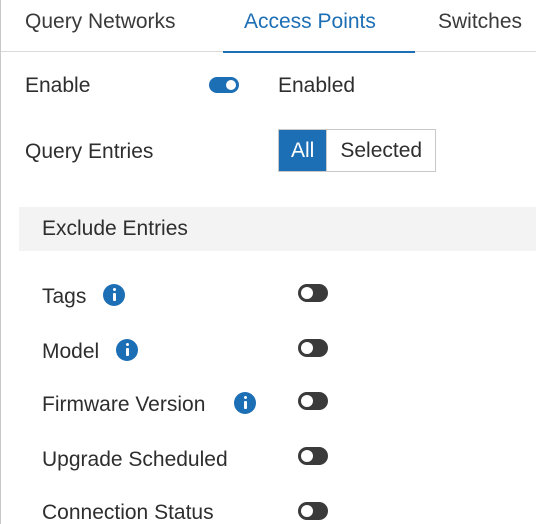 This screenshot has height=524, width=536. Describe the element at coordinates (124, 404) in the screenshot. I see `exclude-firmware-version-label: Firmware Version` at that location.